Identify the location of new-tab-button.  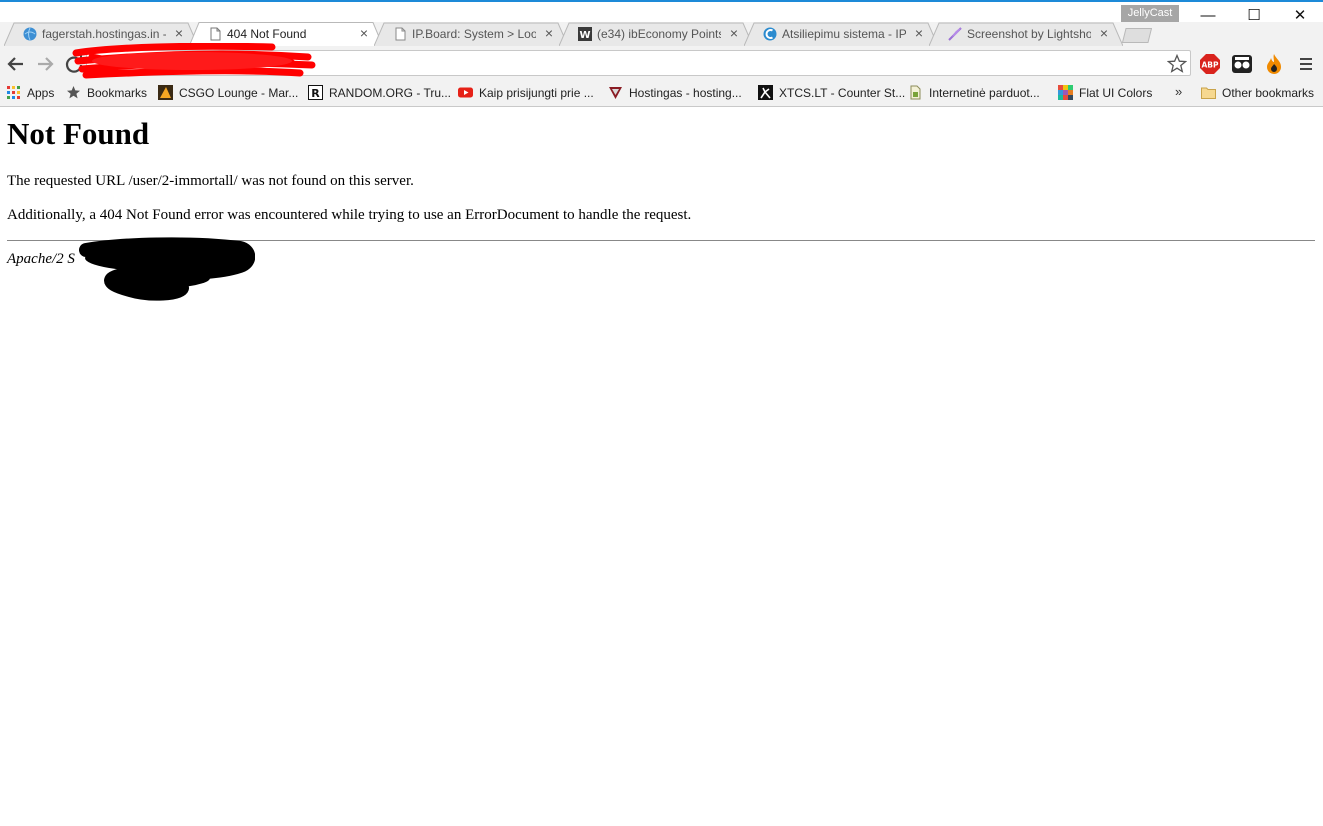
(1137, 35).